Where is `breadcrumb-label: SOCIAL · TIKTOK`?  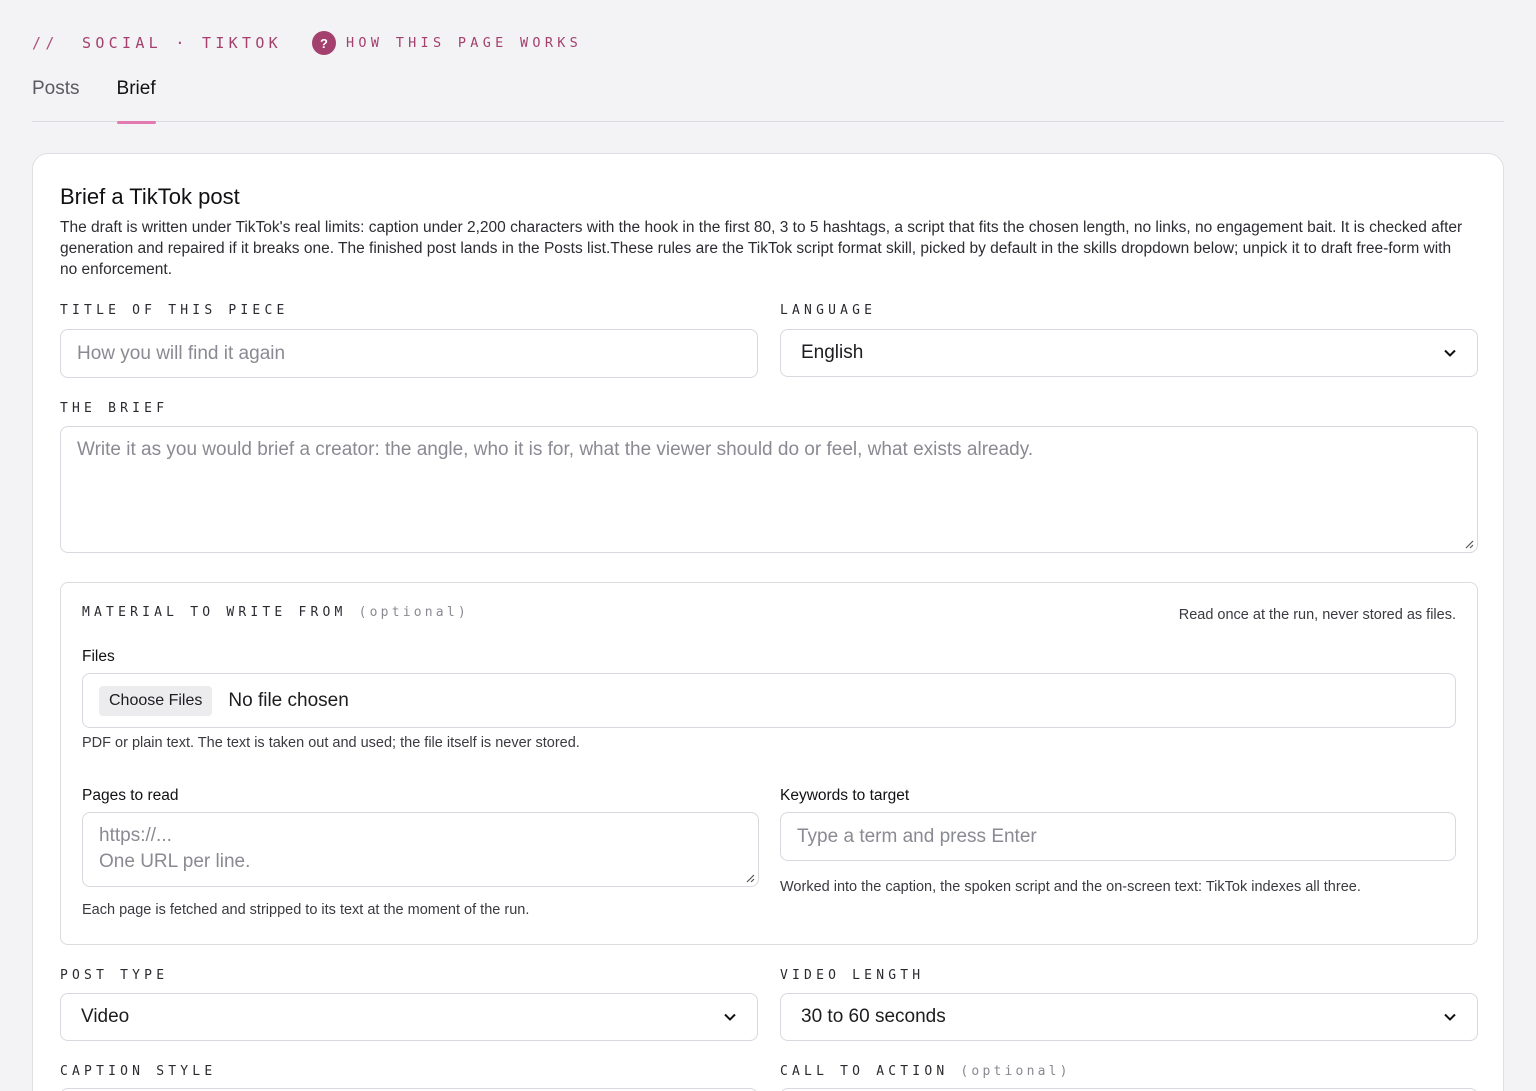
breadcrumb-label: SOCIAL · TIKTOK is located at coordinates (182, 43).